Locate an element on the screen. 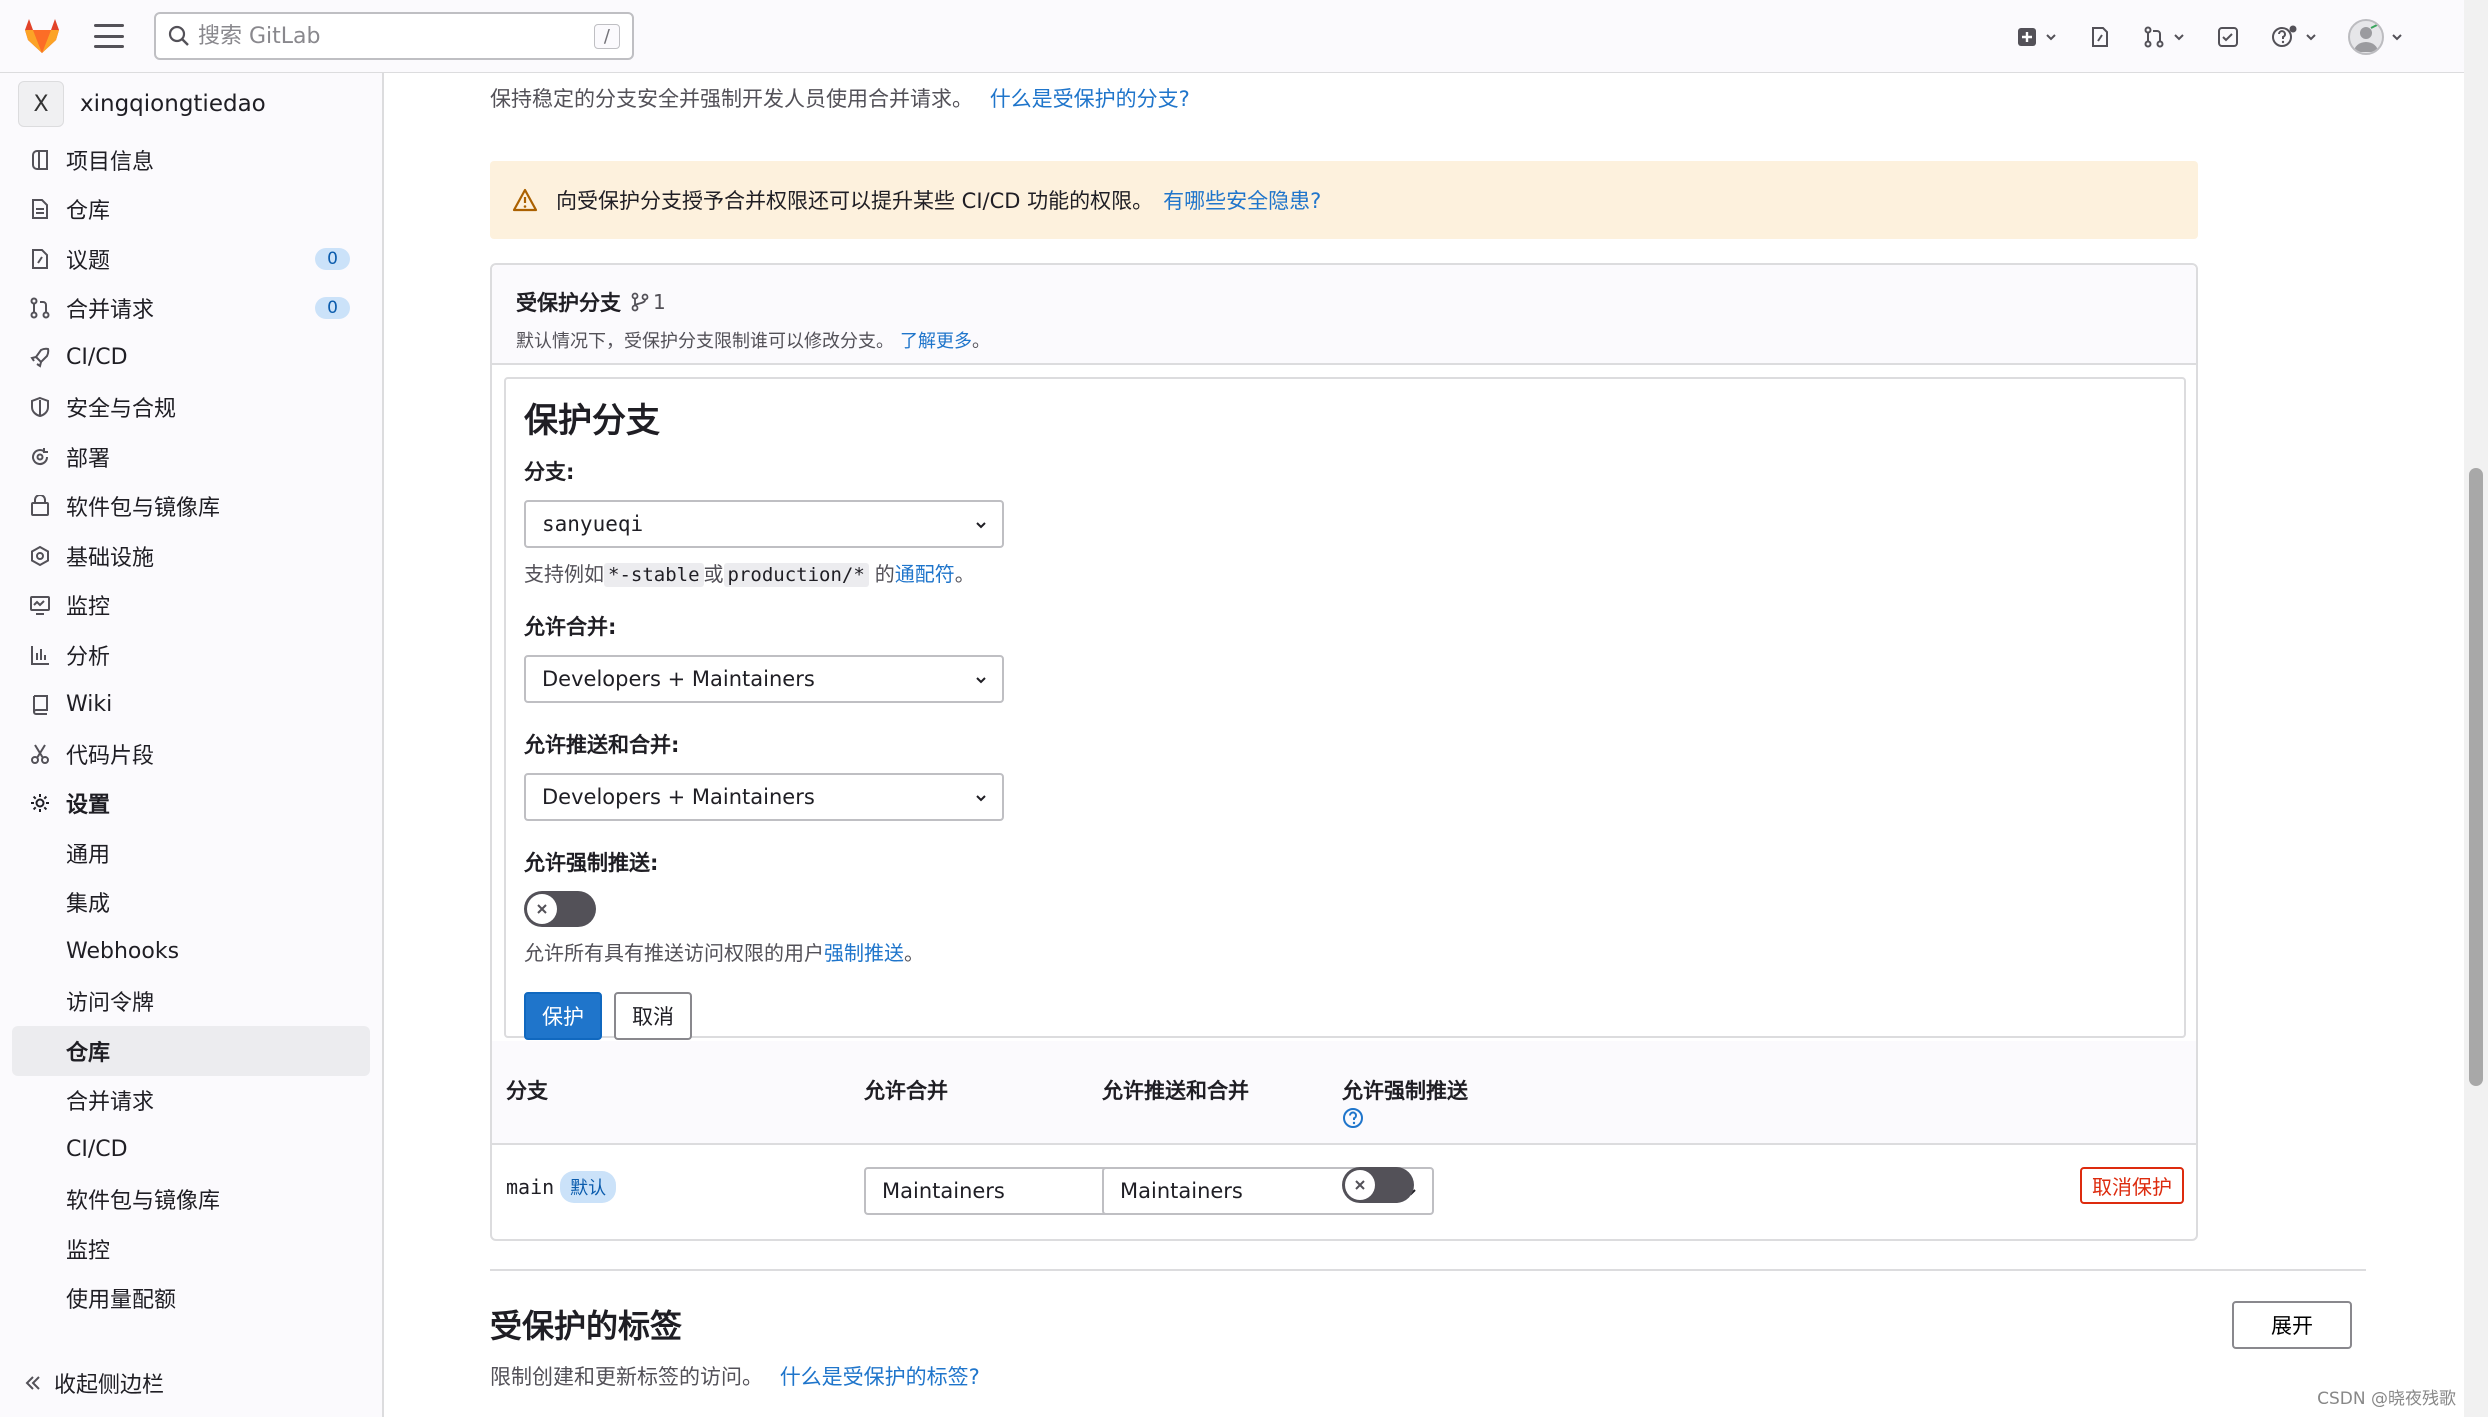 The image size is (2488, 1417). gitlab-logo-icon is located at coordinates (42, 36).